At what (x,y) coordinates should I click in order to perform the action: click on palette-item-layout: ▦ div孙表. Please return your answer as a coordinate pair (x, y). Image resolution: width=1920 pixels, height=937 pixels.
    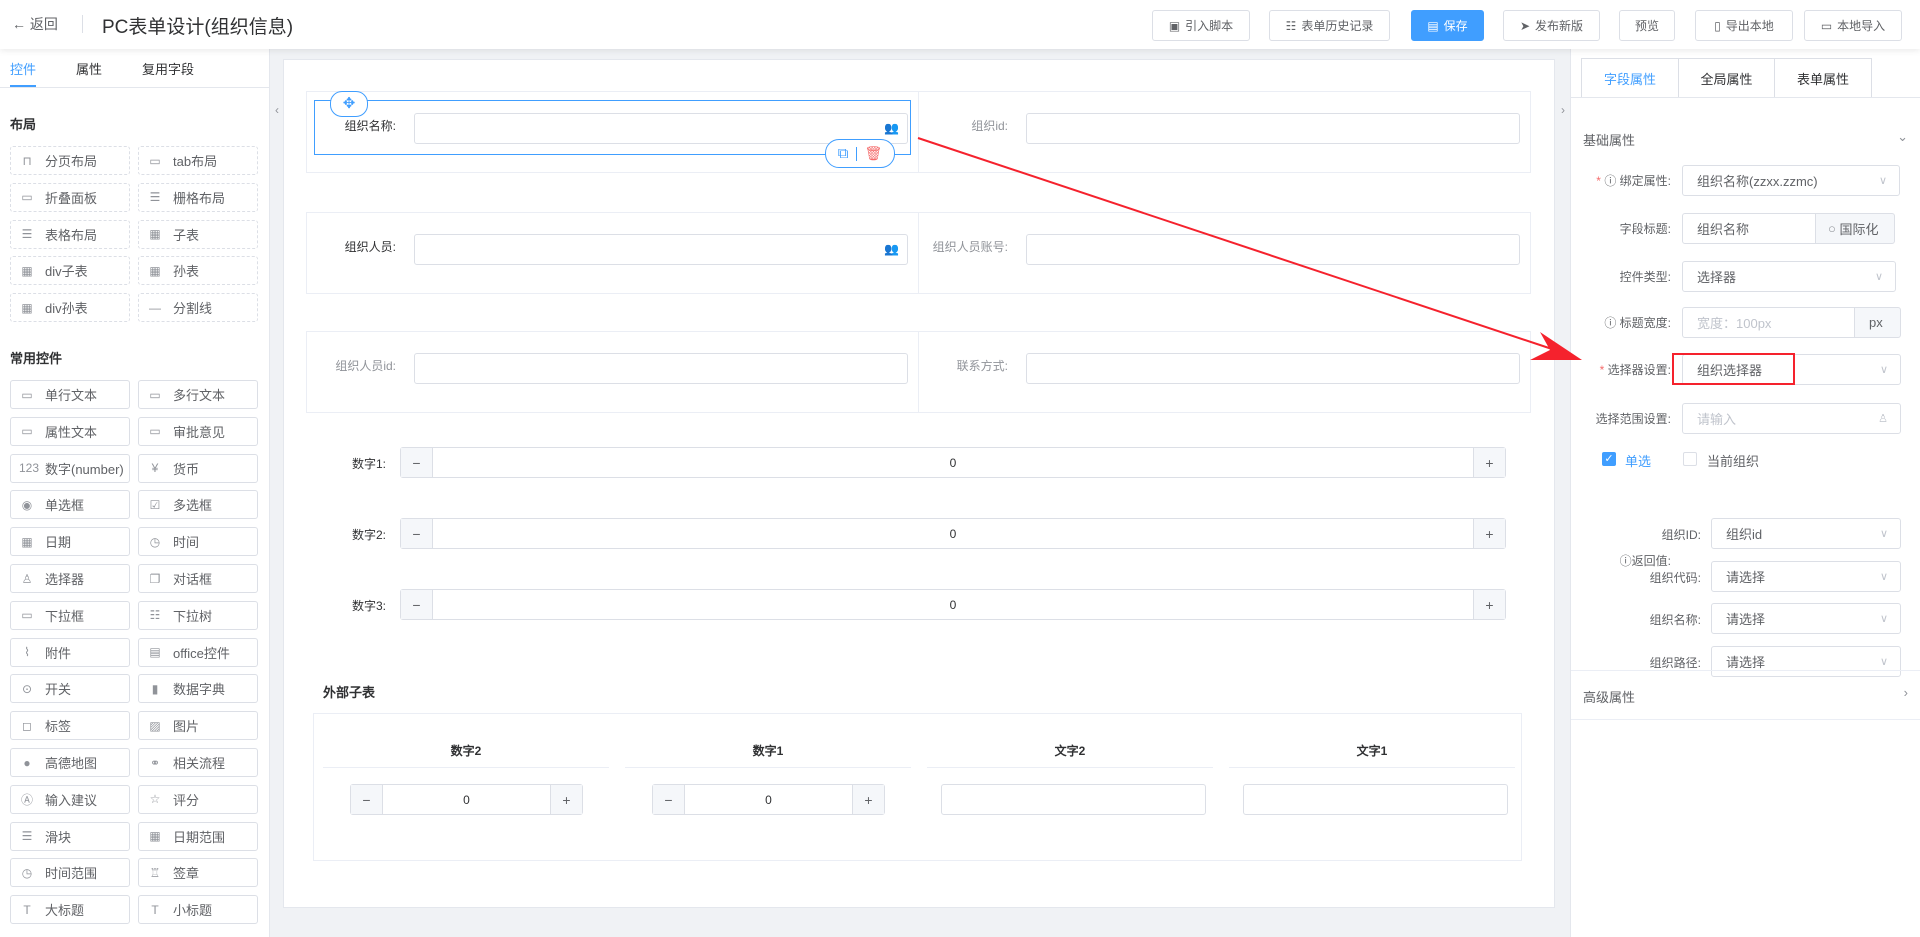
    Looking at the image, I should click on (70, 308).